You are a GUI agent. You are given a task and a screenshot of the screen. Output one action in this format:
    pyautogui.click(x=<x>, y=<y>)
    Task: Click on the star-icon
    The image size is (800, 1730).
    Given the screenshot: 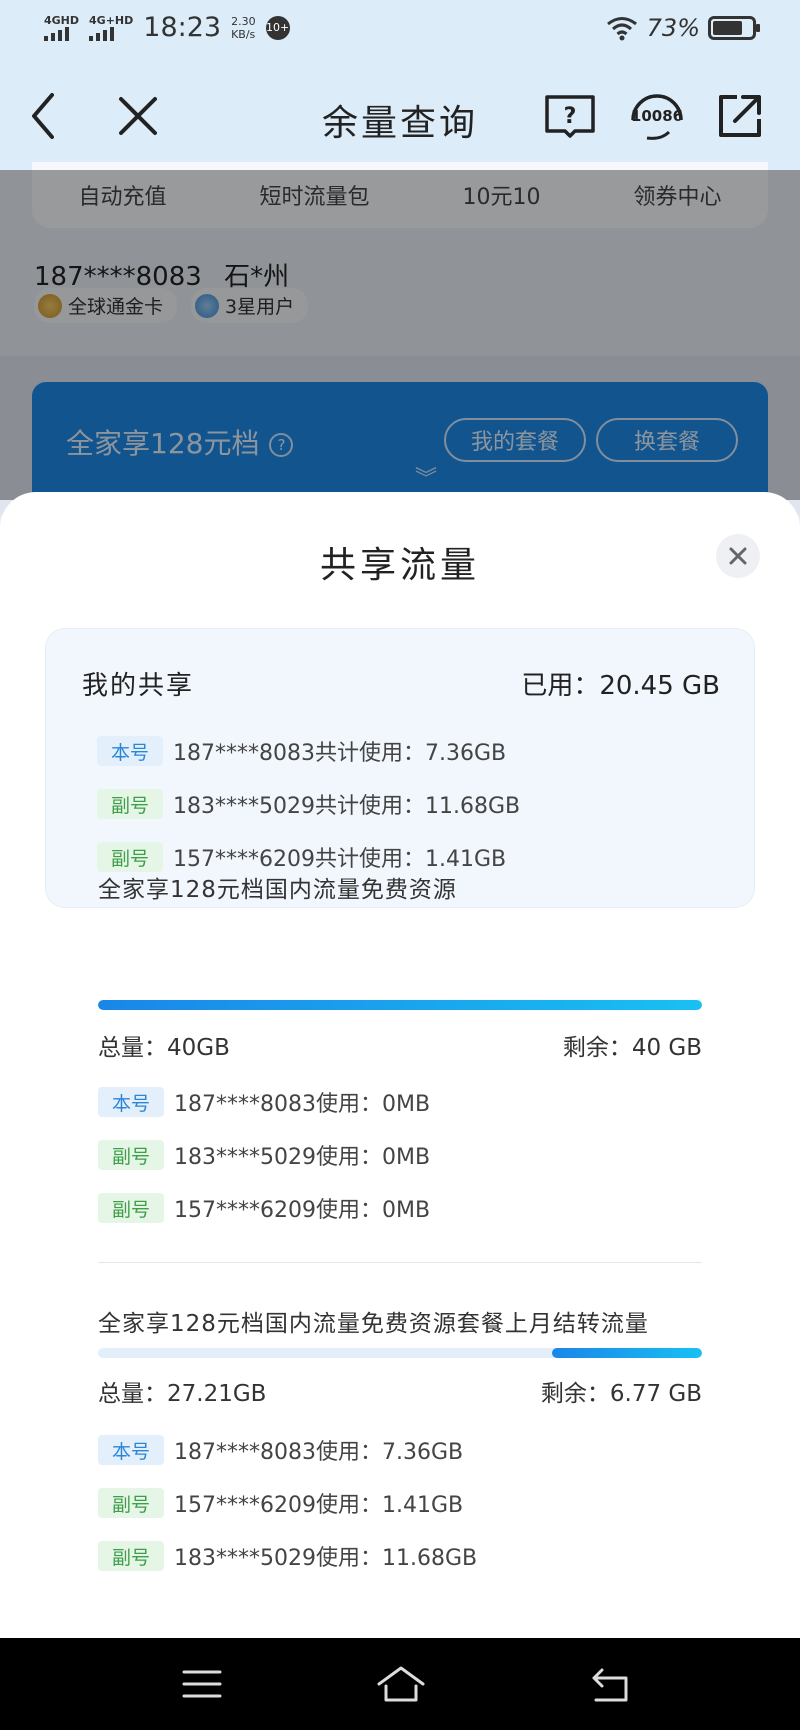 What is the action you would take?
    pyautogui.click(x=207, y=305)
    